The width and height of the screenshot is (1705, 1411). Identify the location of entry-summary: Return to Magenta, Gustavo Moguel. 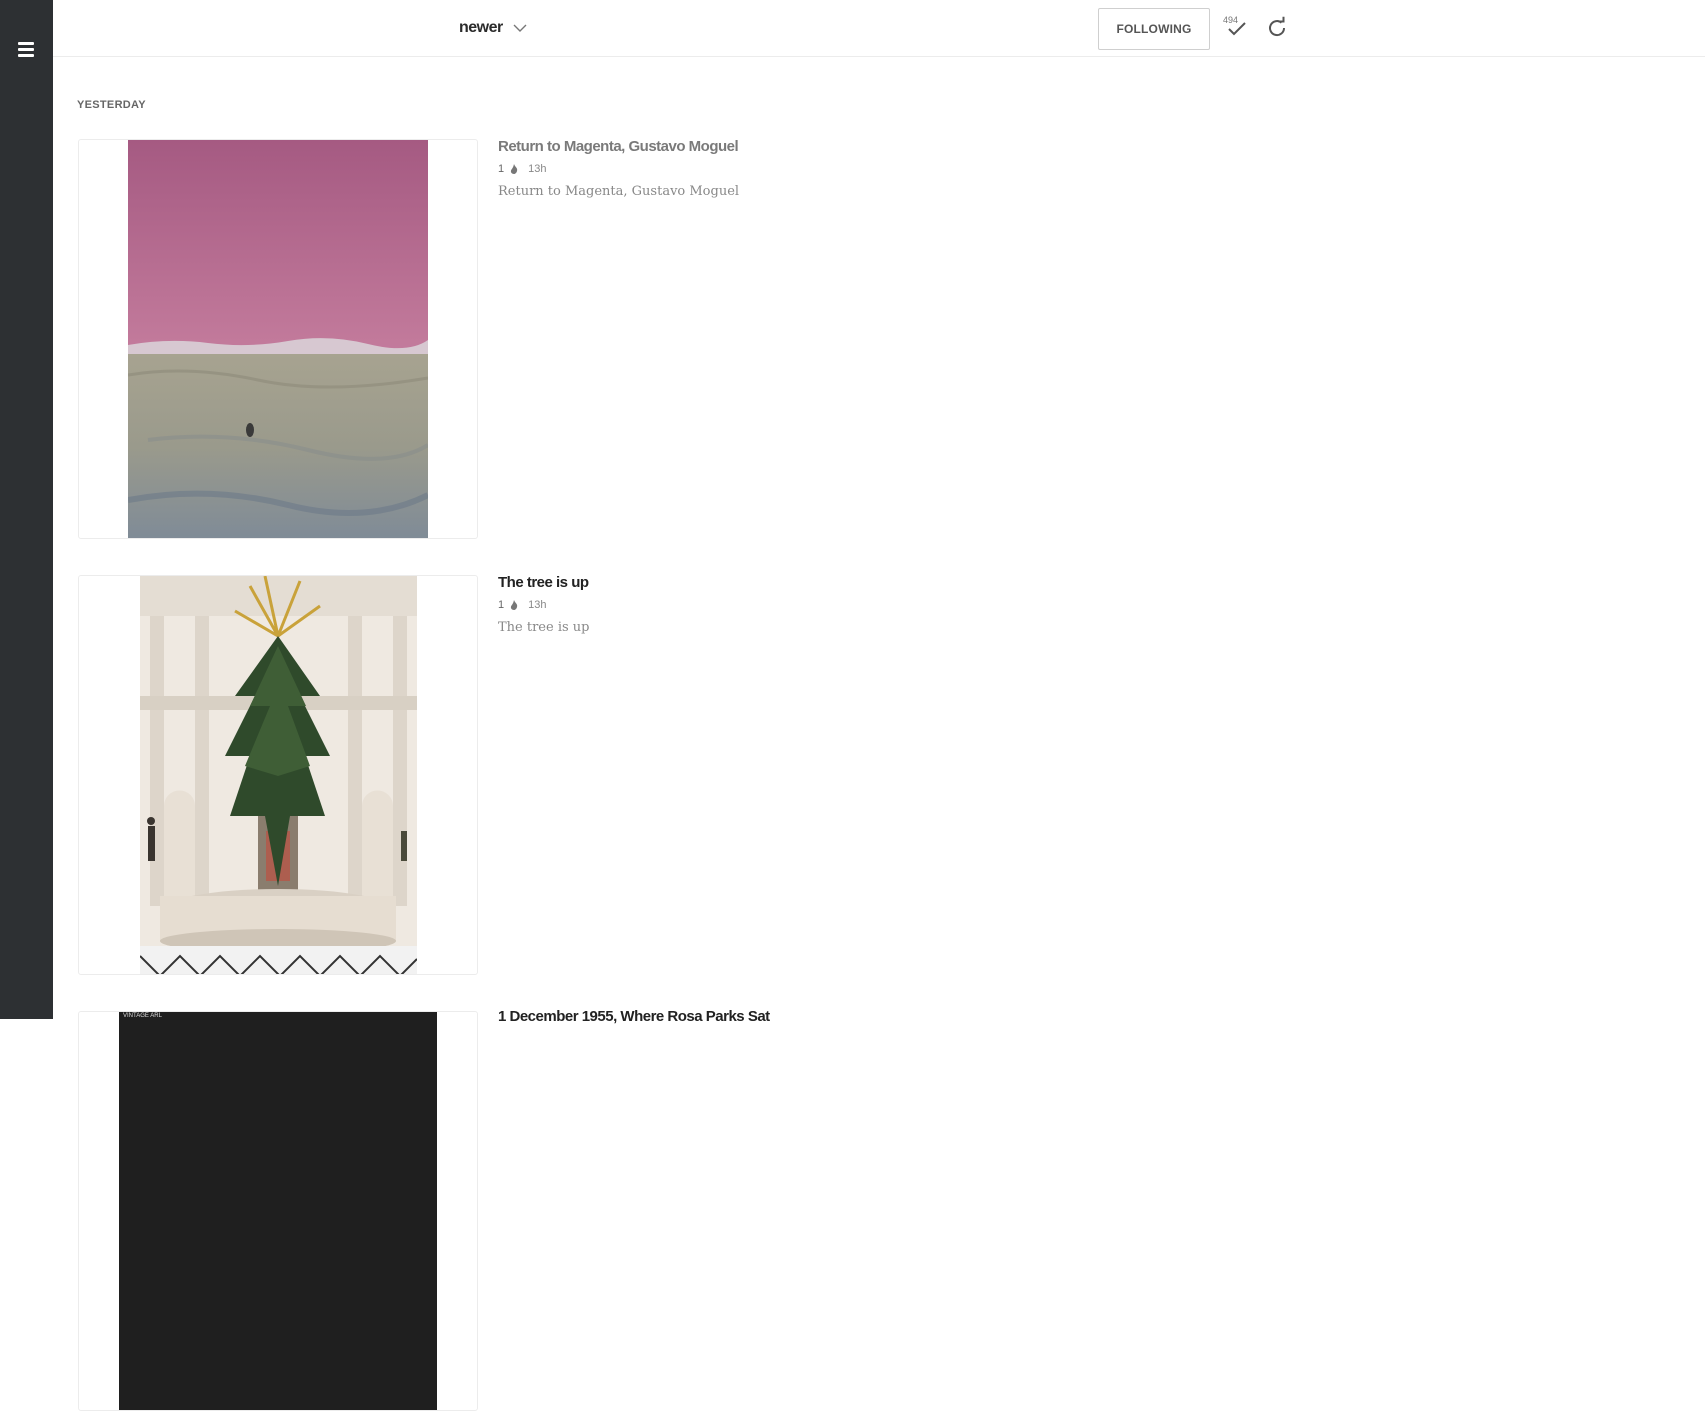
(619, 191).